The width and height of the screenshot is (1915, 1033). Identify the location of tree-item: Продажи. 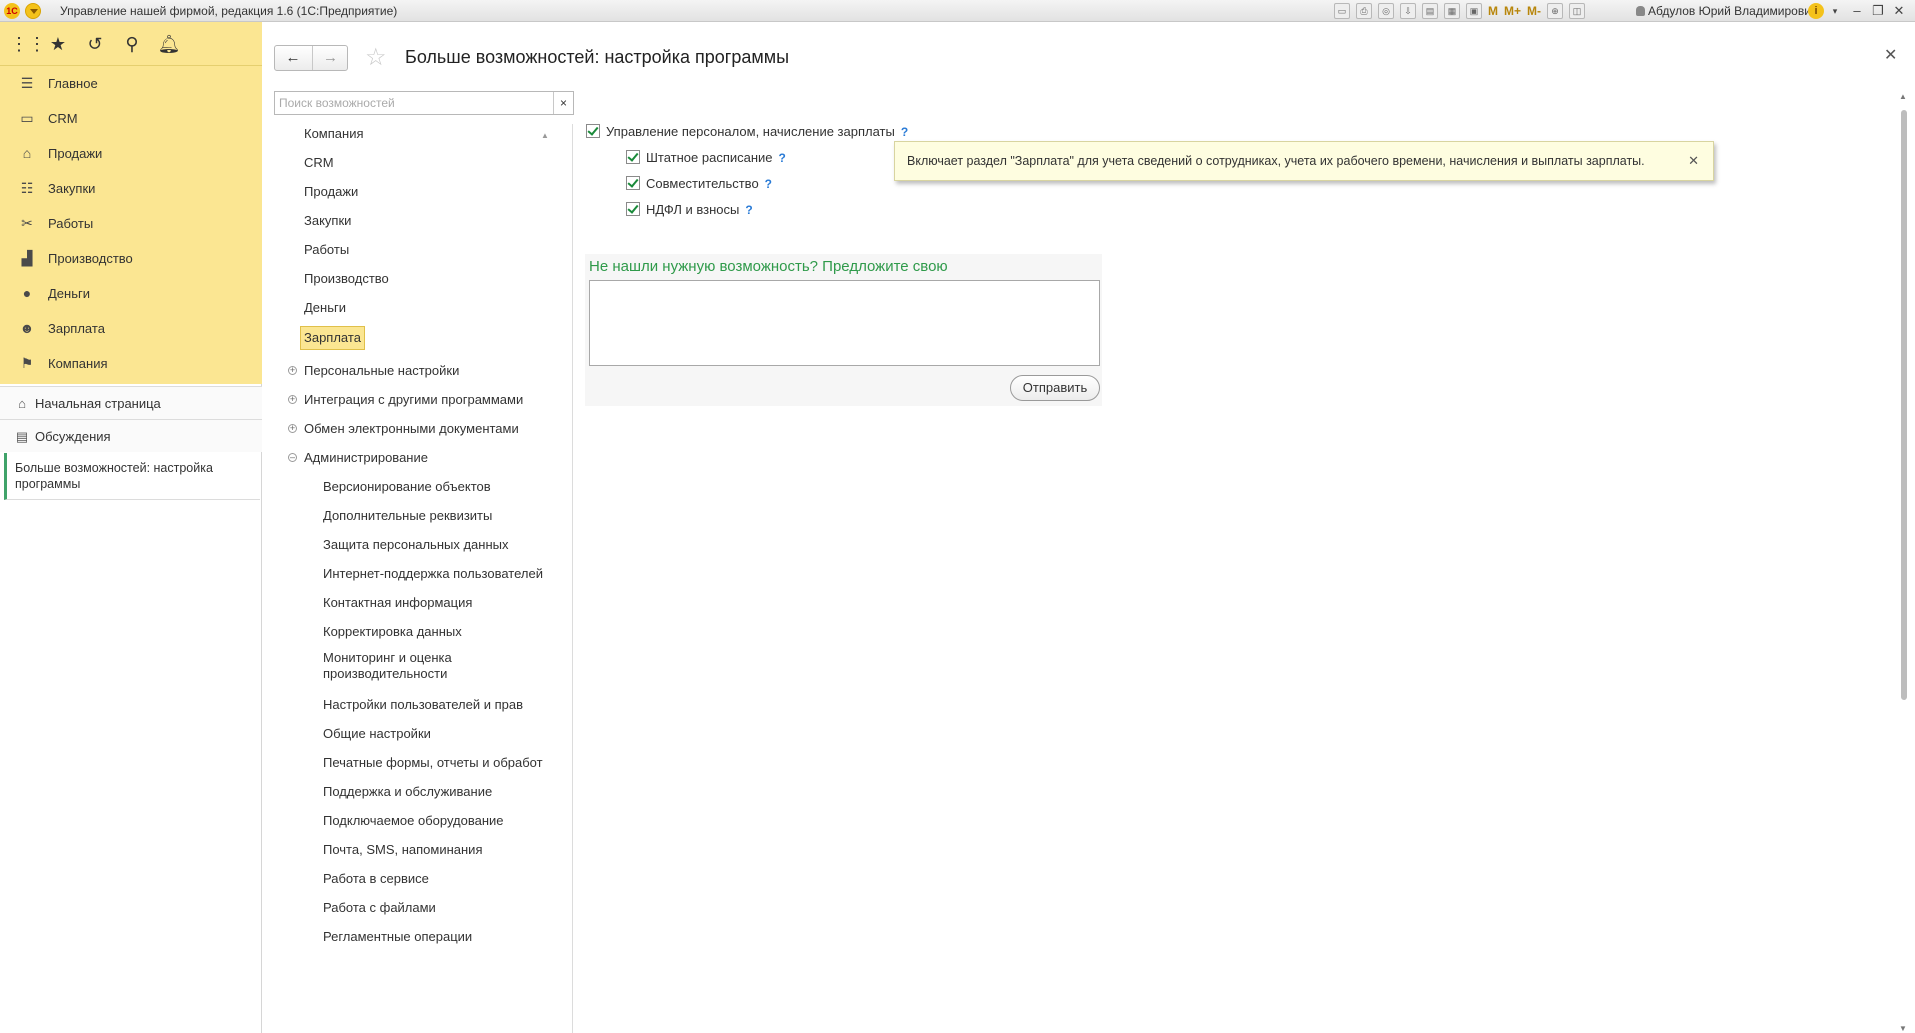
(331, 192).